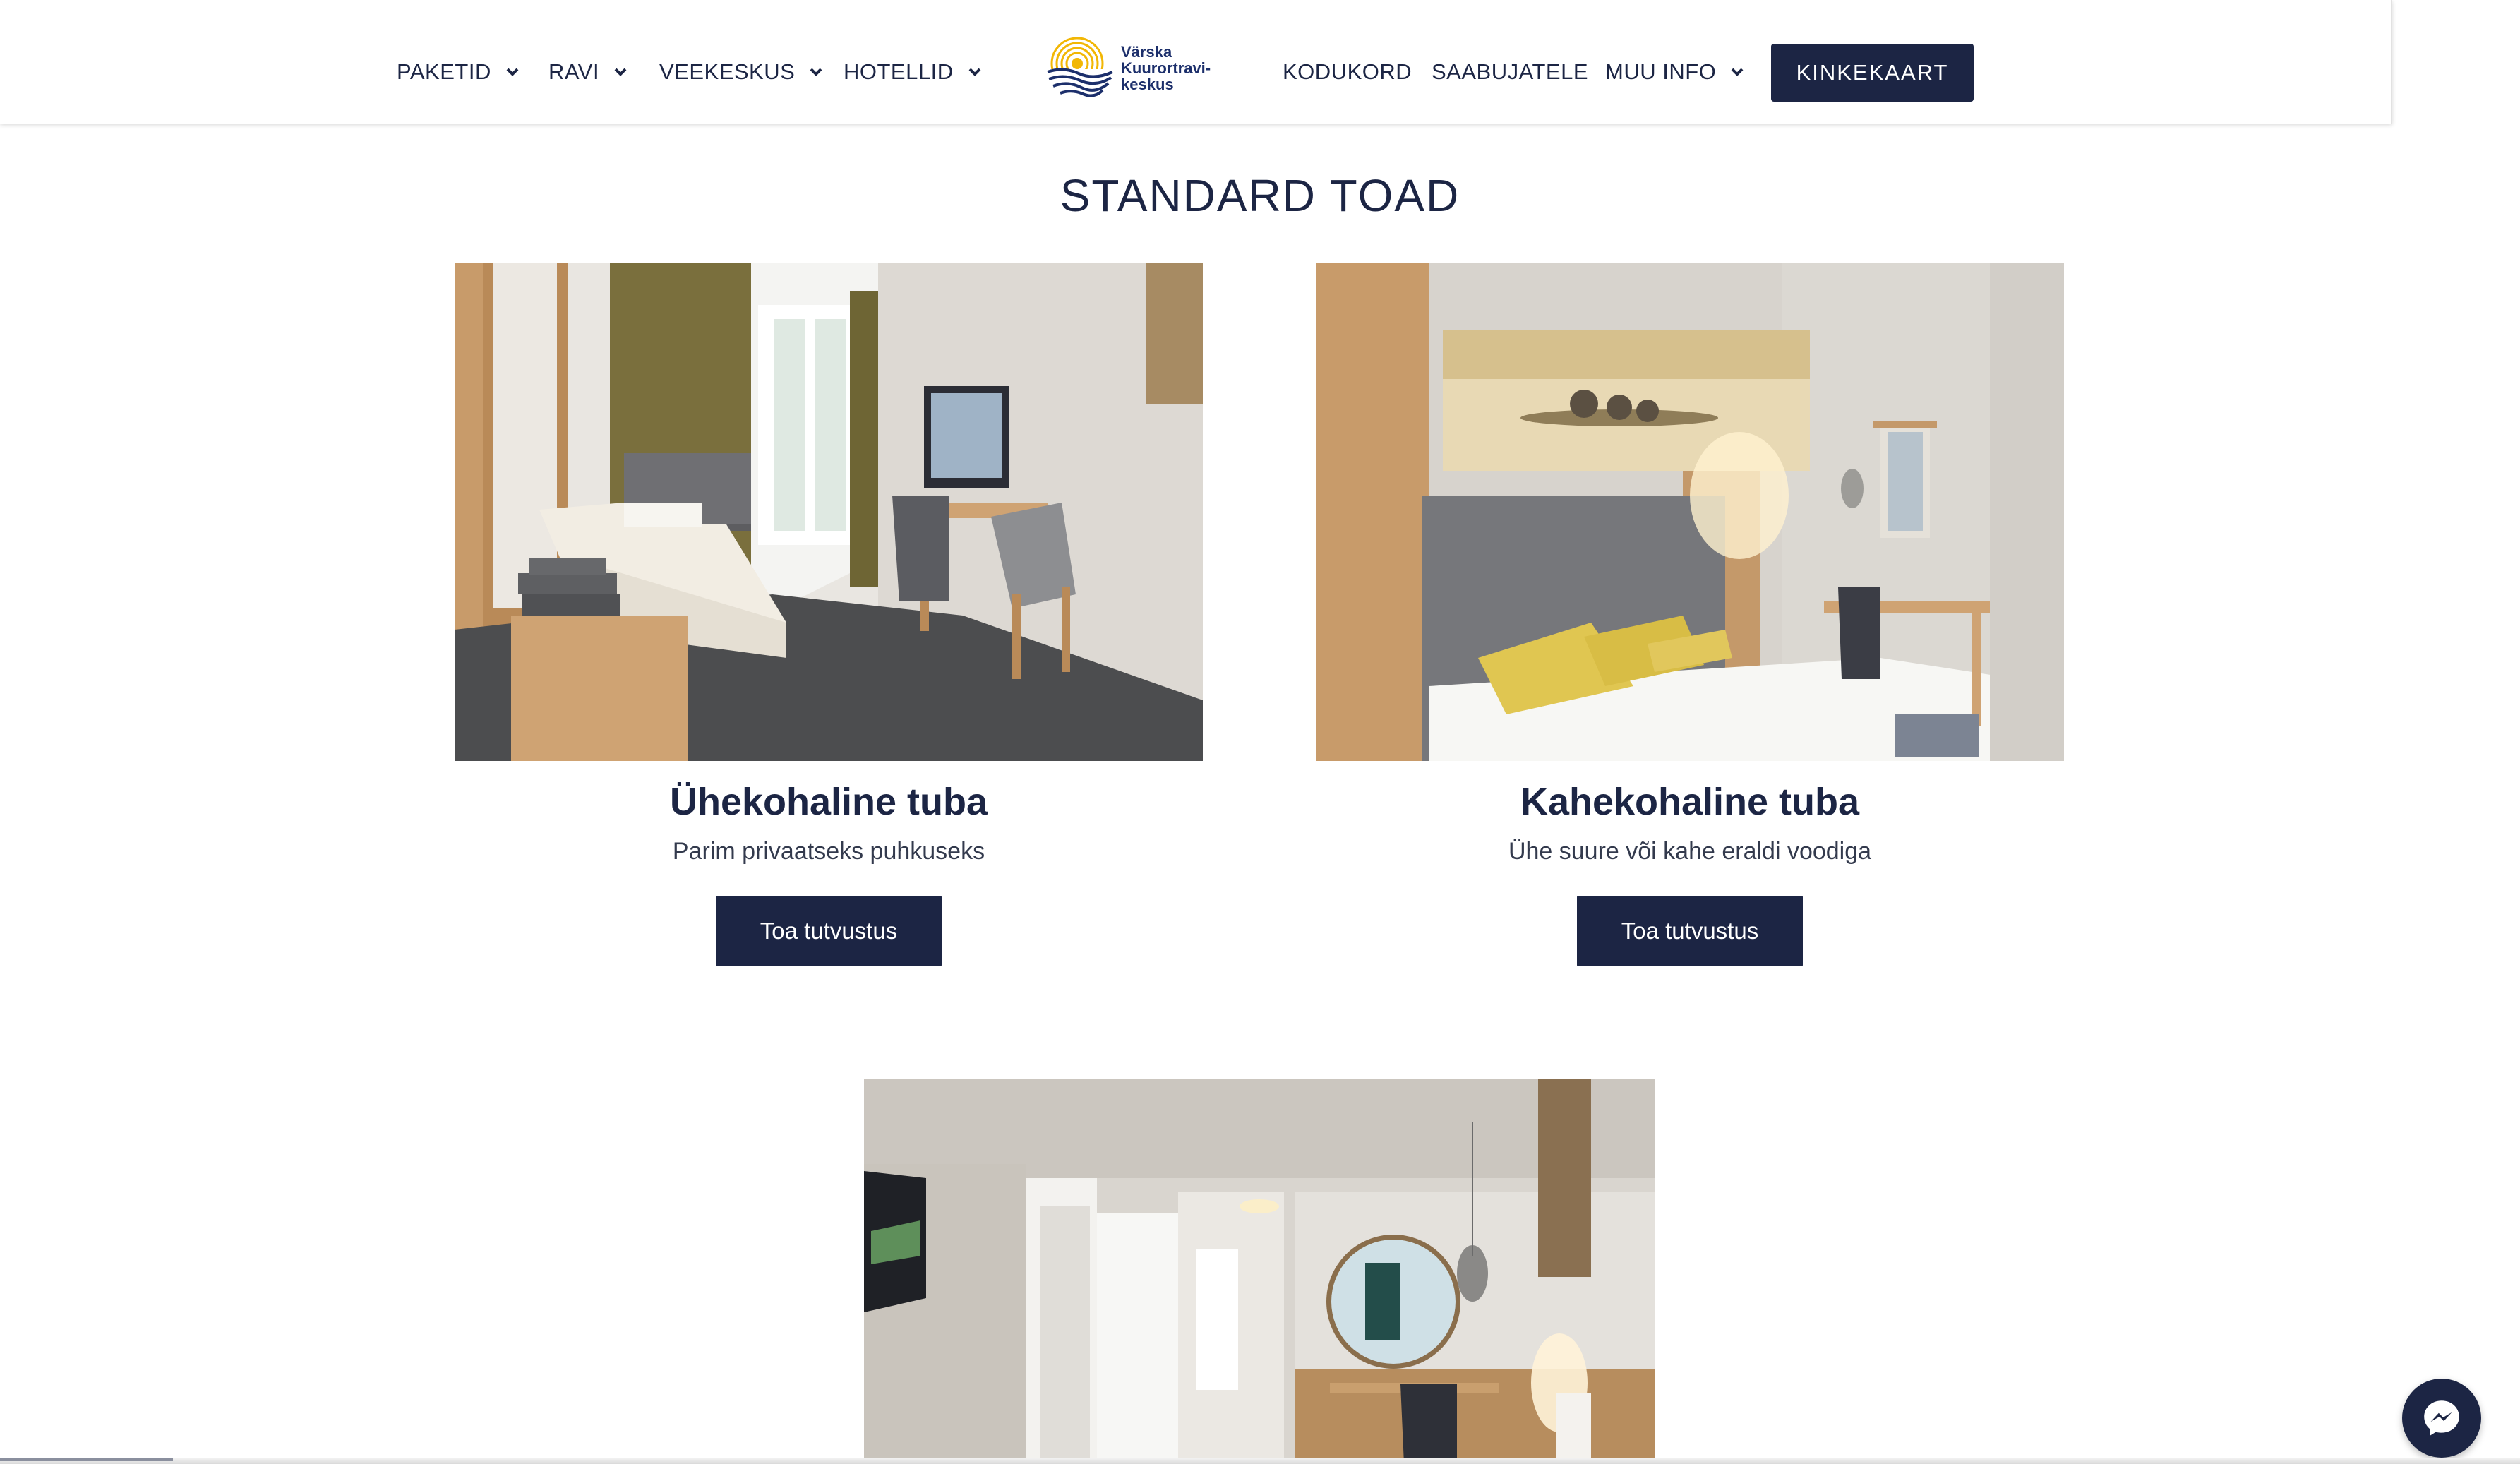  Describe the element at coordinates (1690, 931) in the screenshot. I see `double-room-details-button: Toa tutvustus` at that location.